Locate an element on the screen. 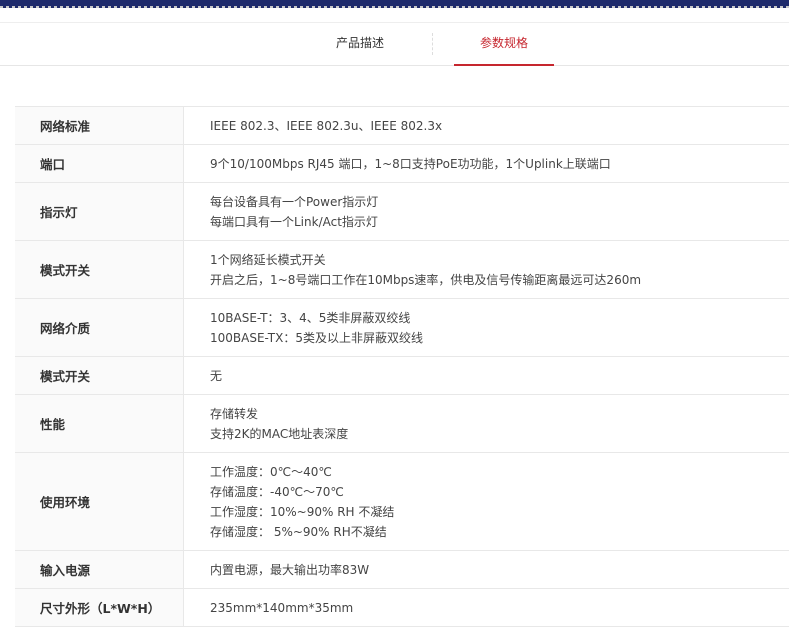 This screenshot has height=634, width=789. spec-value-line: 存储湿度： 5%~90% RH不凝结 is located at coordinates (298, 531).